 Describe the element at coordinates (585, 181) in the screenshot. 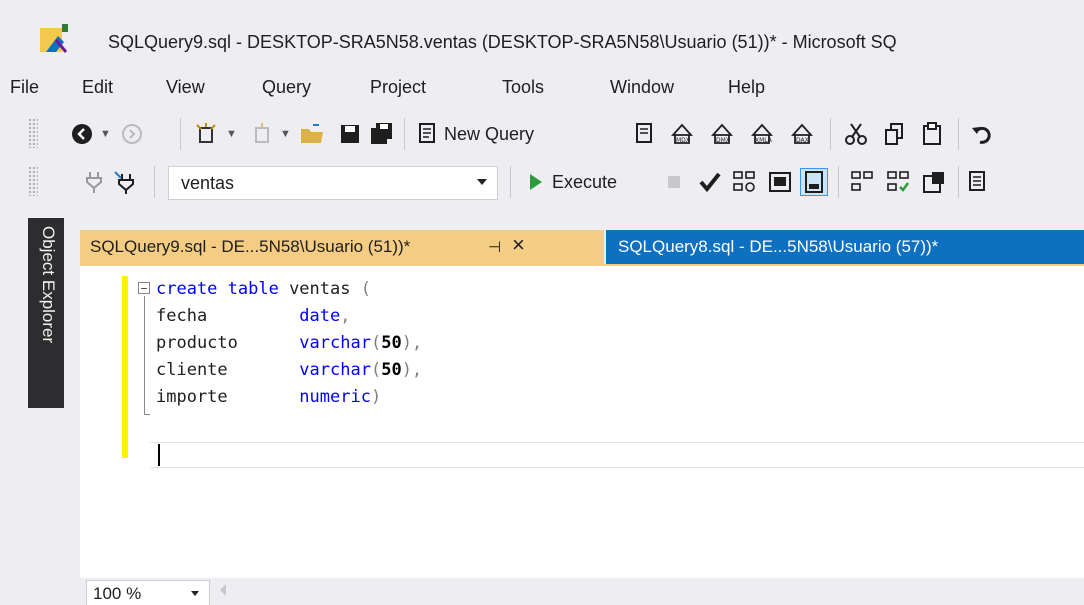

I see `execute-label: Execute` at that location.